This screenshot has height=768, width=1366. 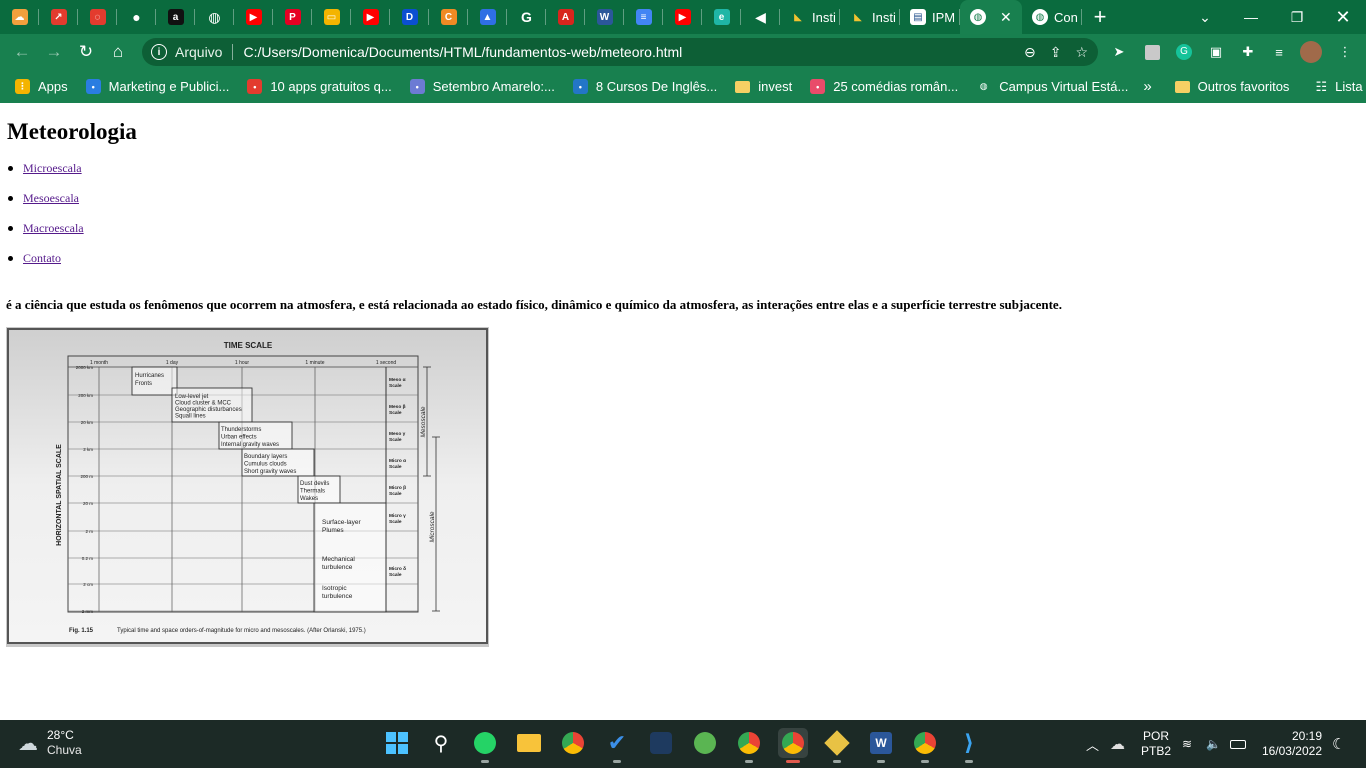 What do you see at coordinates (760, 17) in the screenshot?
I see `pinned-tab: ◀` at bounding box center [760, 17].